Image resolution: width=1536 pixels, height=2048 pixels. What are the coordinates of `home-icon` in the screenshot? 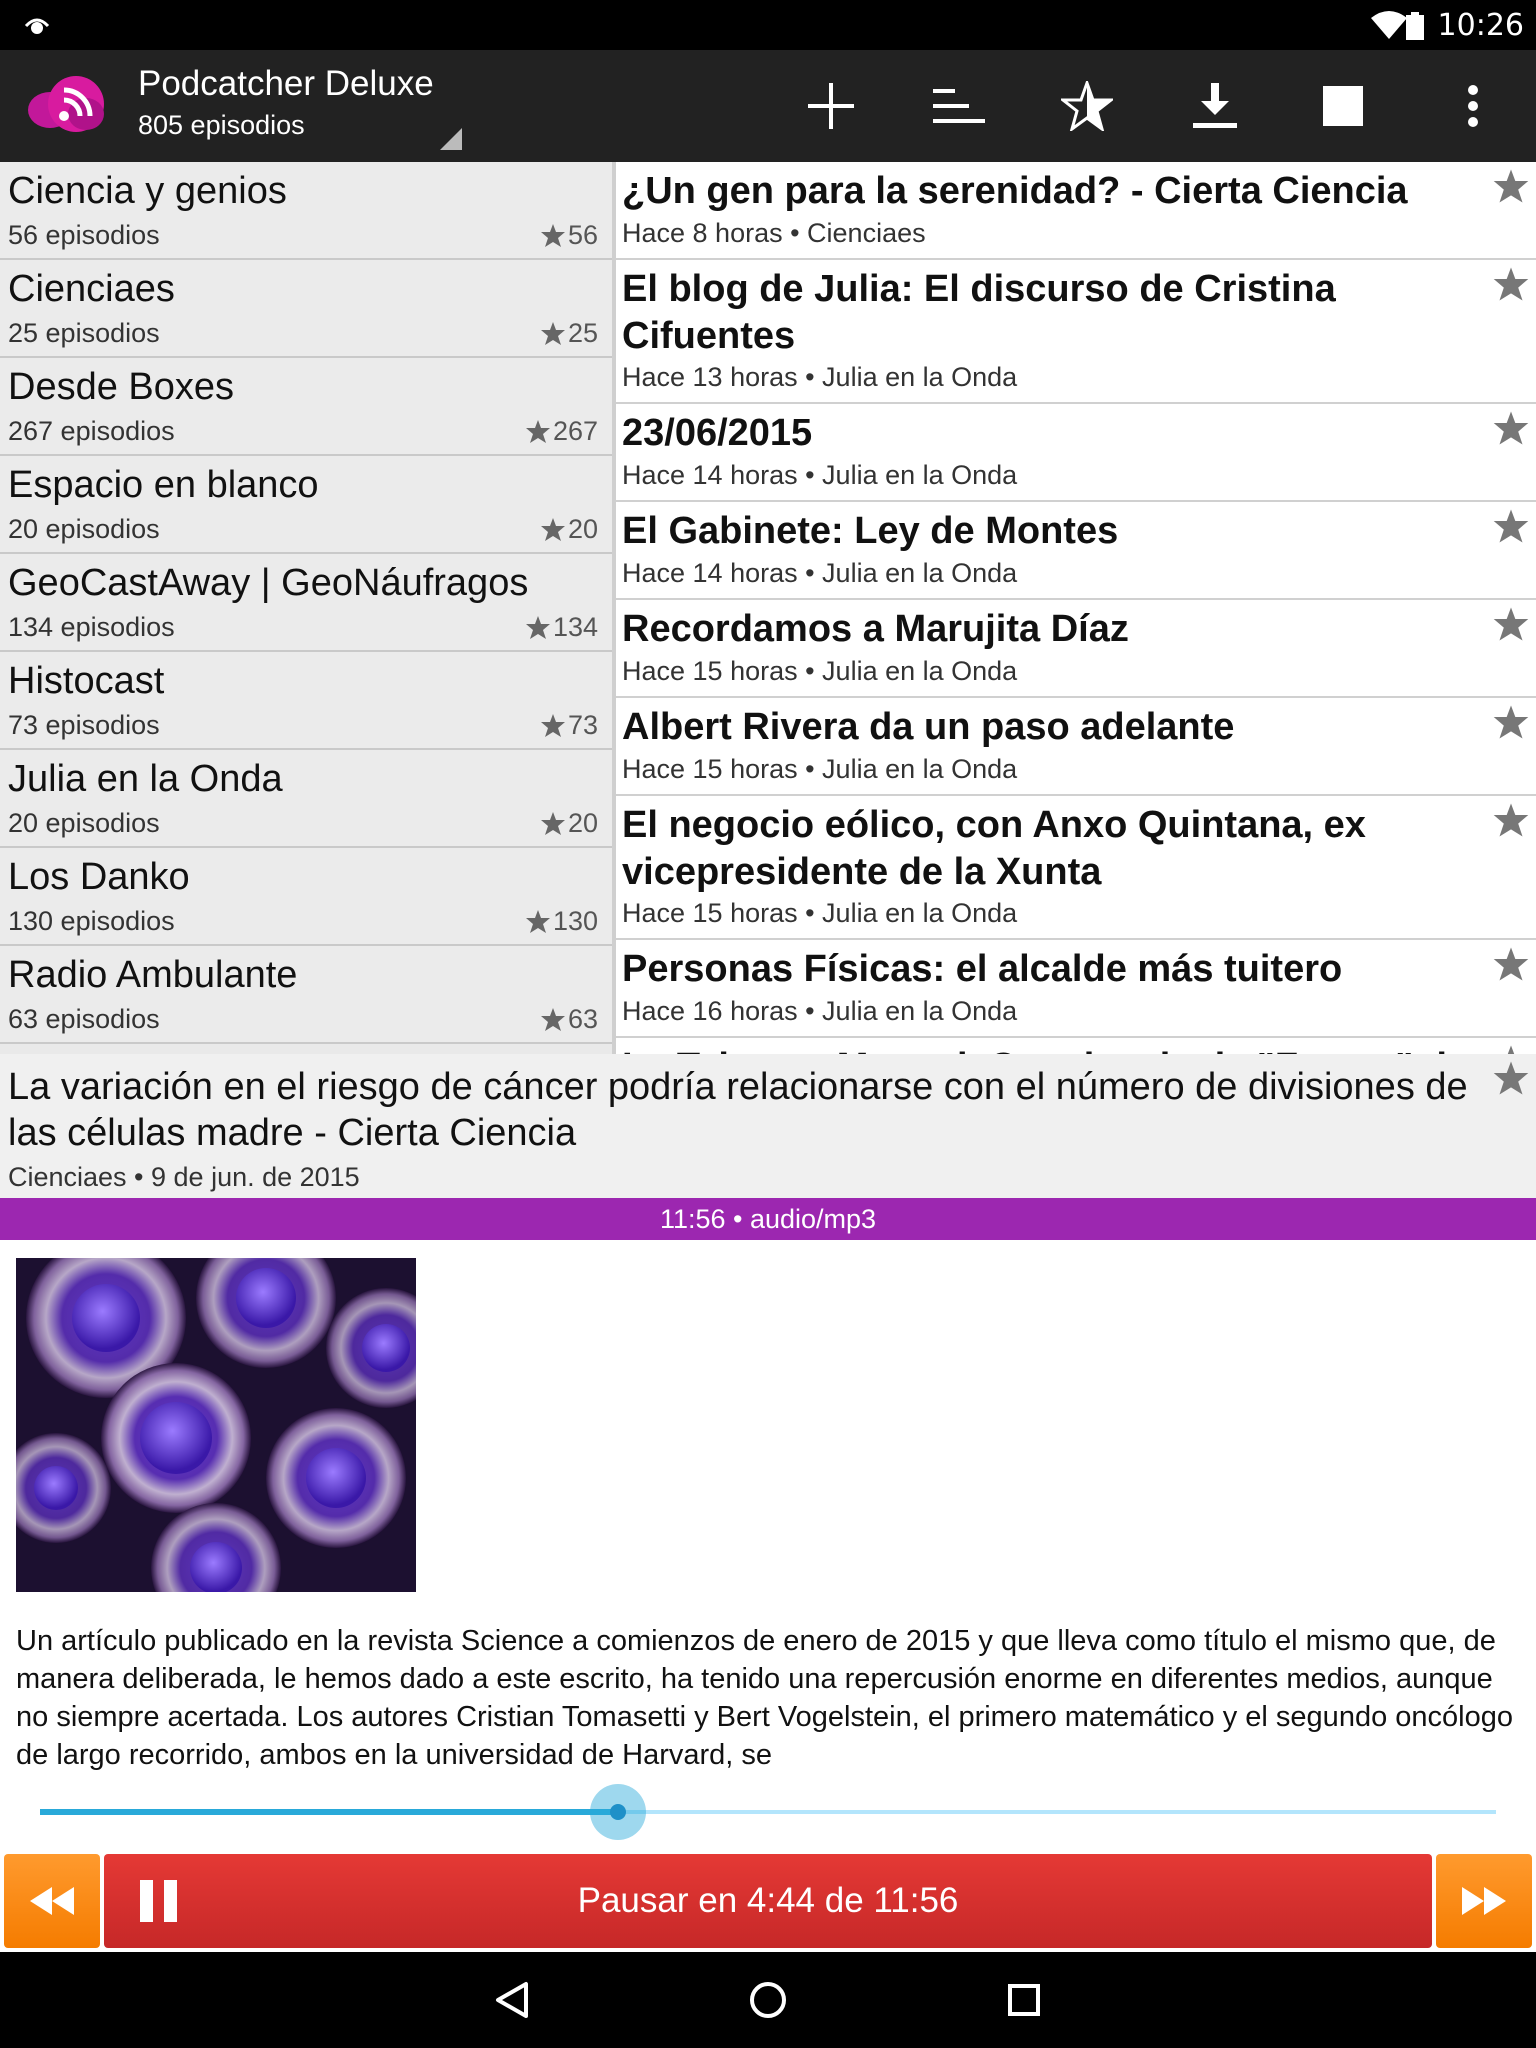 It's located at (768, 2000).